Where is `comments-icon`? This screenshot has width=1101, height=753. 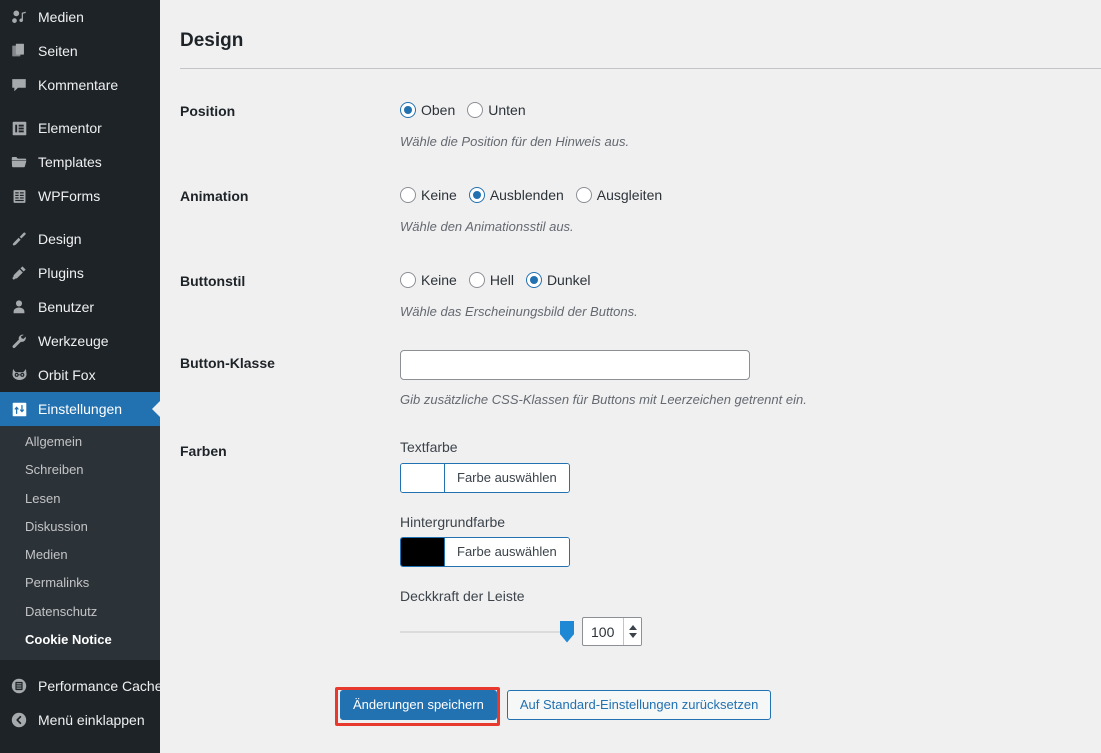
comments-icon is located at coordinates (19, 85).